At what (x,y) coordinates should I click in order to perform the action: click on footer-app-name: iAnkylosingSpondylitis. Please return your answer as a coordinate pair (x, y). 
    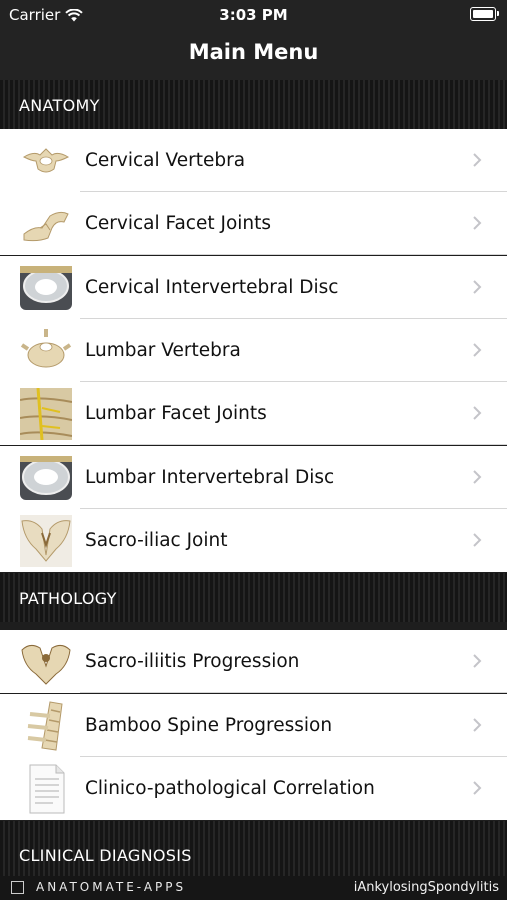
    Looking at the image, I should click on (426, 887).